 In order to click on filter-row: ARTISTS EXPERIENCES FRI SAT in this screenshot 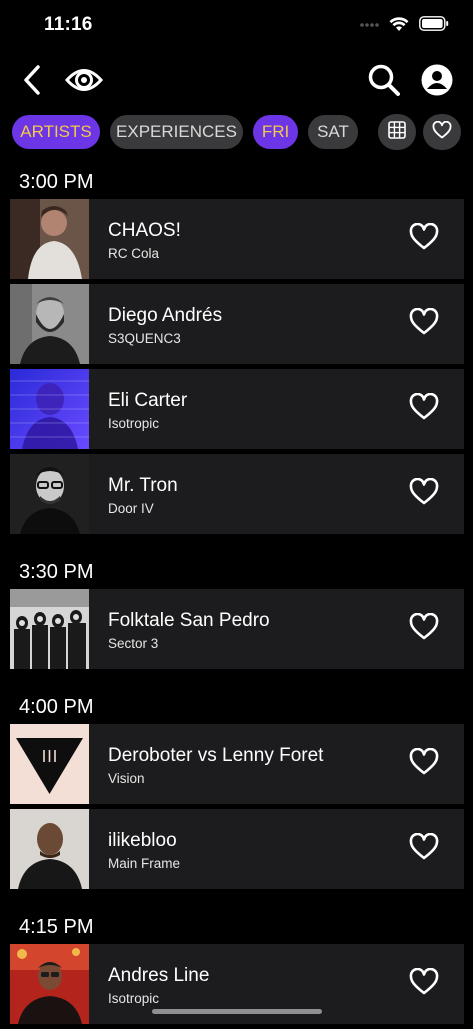, I will do `click(236, 132)`.